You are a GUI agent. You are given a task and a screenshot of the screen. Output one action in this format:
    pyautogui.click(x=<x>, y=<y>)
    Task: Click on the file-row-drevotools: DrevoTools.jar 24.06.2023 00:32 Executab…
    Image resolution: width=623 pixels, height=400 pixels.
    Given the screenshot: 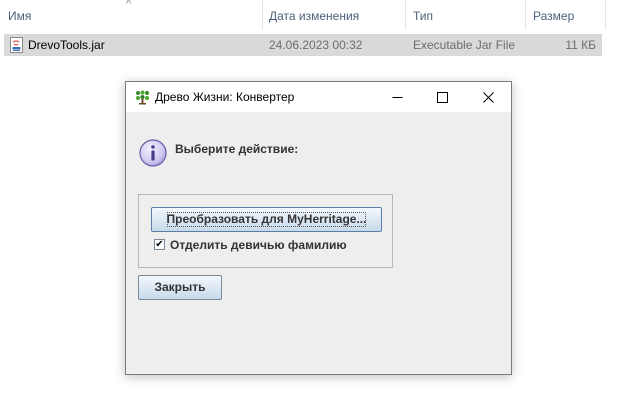 What is the action you would take?
    pyautogui.click(x=303, y=45)
    